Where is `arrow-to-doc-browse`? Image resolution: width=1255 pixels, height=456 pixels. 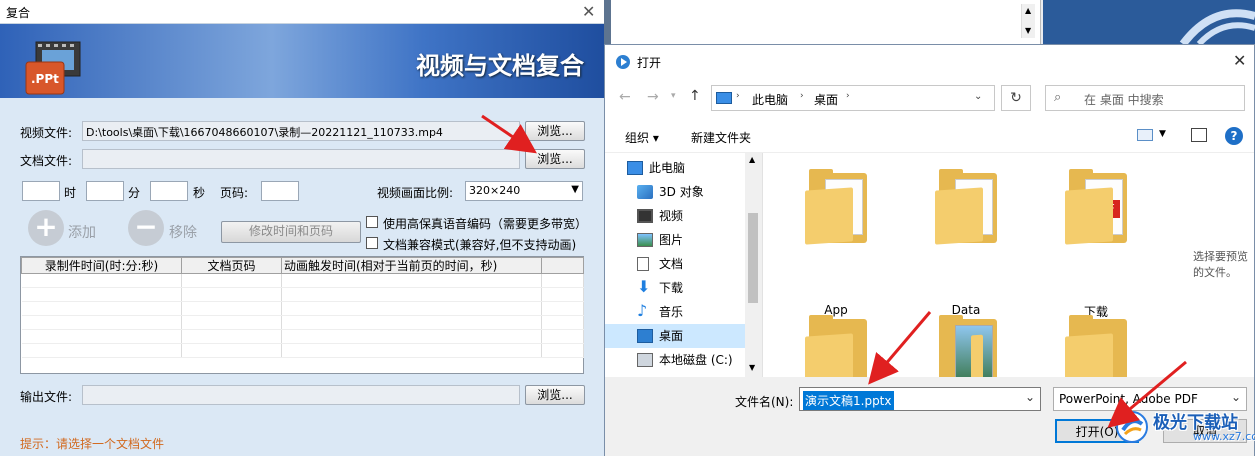 arrow-to-doc-browse is located at coordinates (509, 134).